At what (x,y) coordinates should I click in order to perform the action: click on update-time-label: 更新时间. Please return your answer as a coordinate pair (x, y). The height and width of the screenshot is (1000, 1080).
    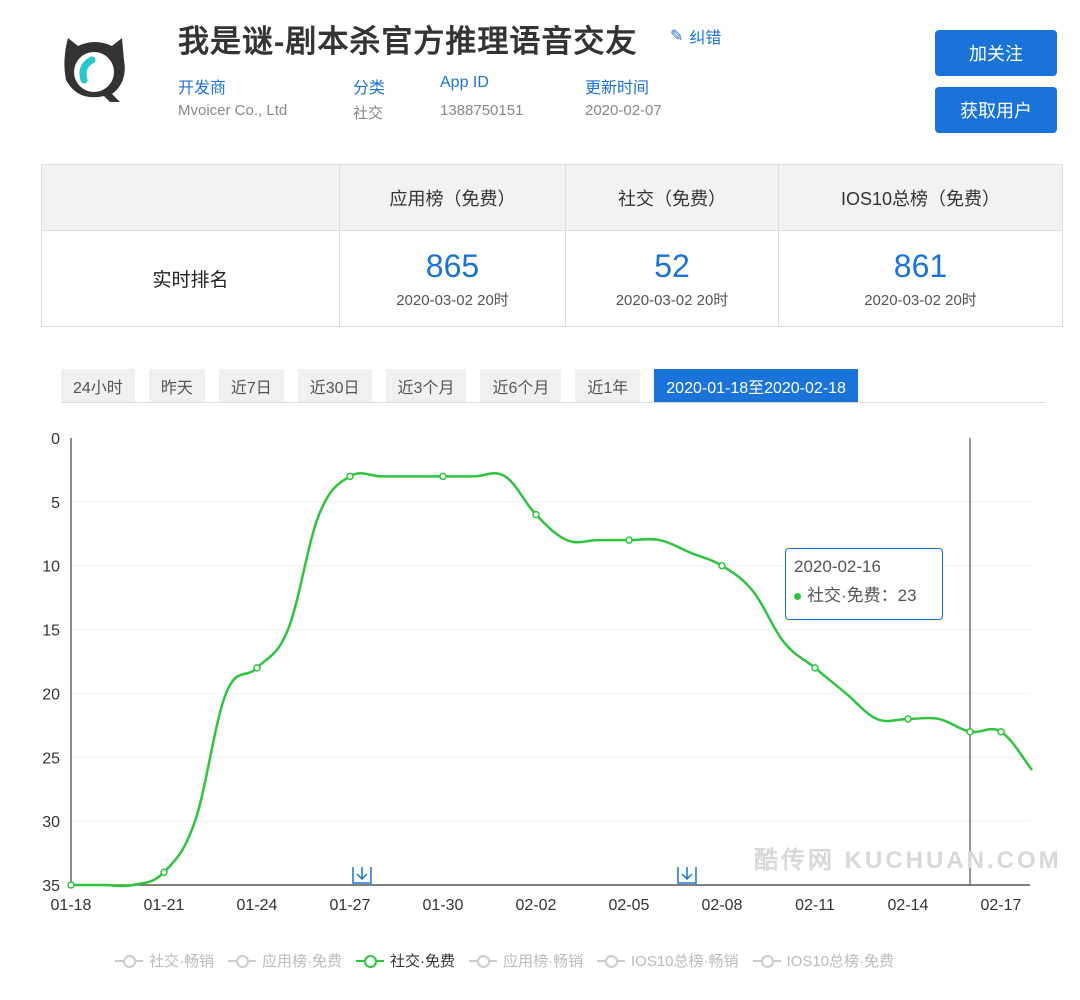
    Looking at the image, I should click on (617, 88).